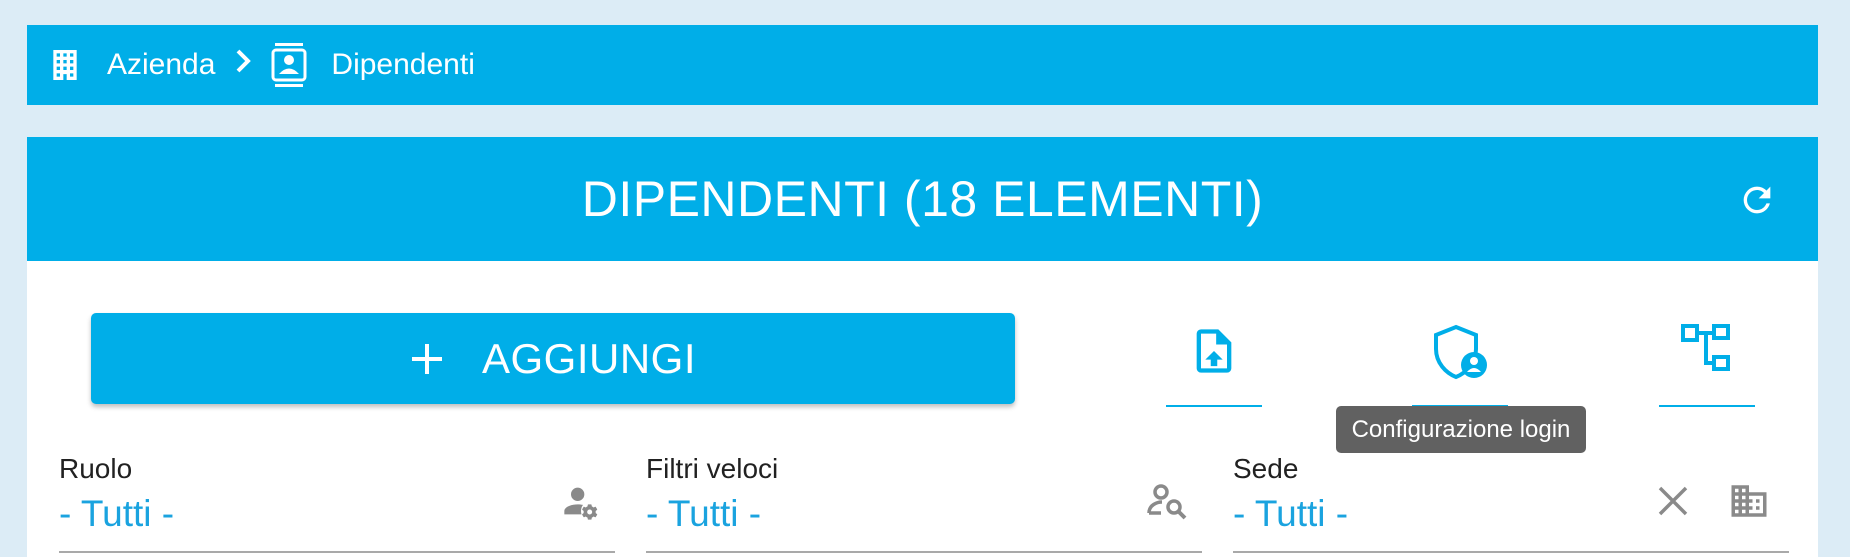  What do you see at coordinates (427, 359) in the screenshot?
I see `plus-icon` at bounding box center [427, 359].